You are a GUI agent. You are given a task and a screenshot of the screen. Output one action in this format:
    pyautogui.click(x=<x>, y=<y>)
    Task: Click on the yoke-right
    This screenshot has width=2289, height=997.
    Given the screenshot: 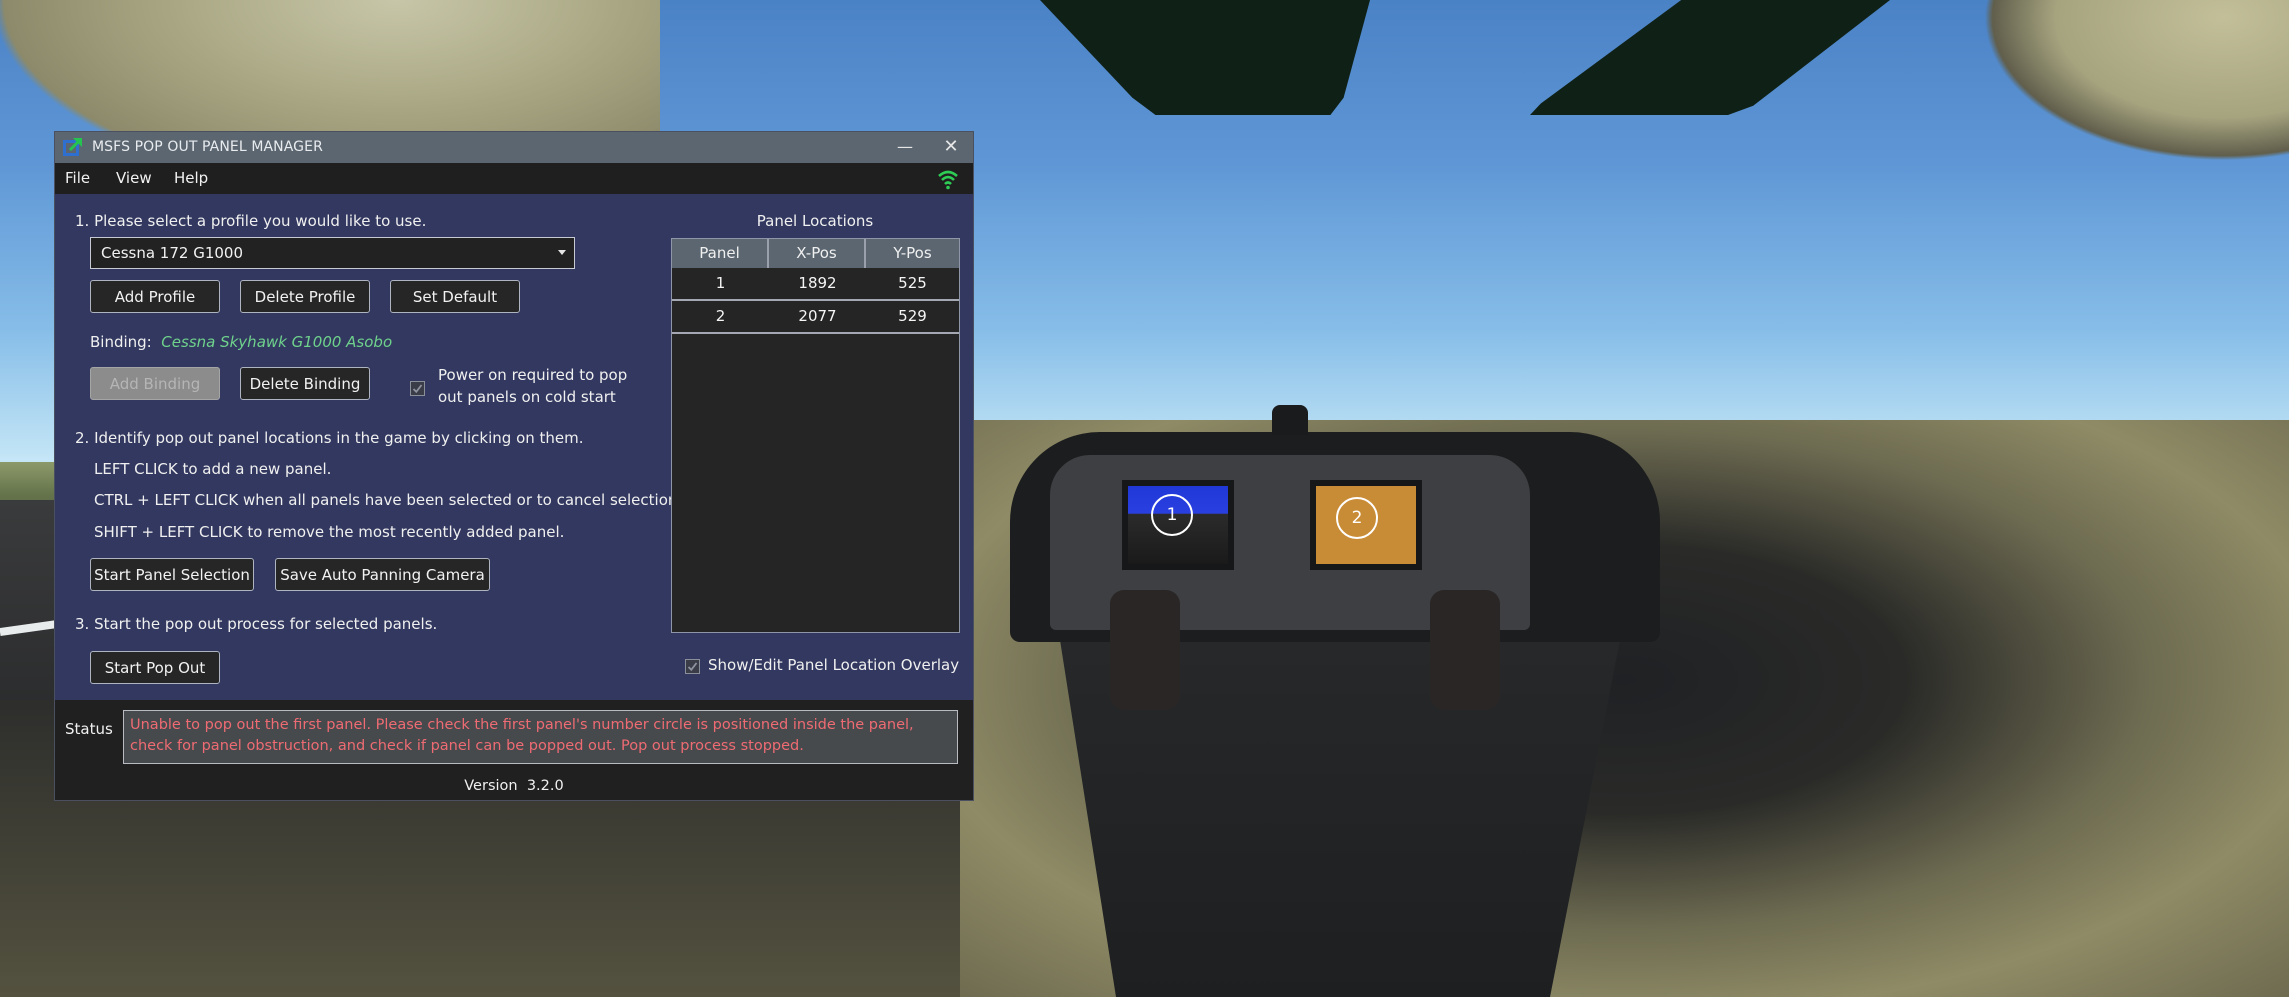 What is the action you would take?
    pyautogui.click(x=1465, y=650)
    